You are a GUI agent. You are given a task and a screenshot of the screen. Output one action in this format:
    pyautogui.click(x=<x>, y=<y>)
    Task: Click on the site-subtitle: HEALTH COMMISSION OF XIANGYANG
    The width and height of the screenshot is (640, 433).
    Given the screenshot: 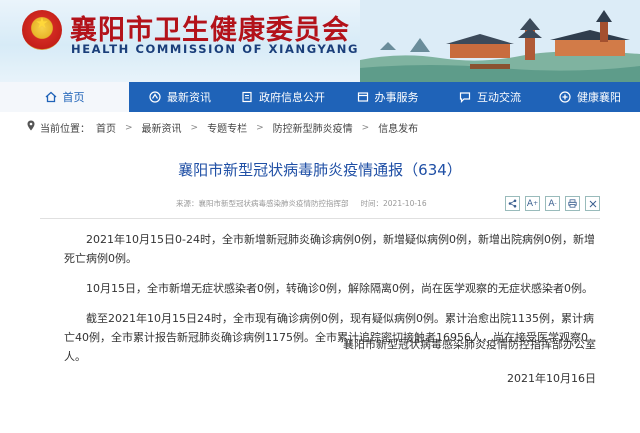 What is the action you would take?
    pyautogui.click(x=215, y=49)
    